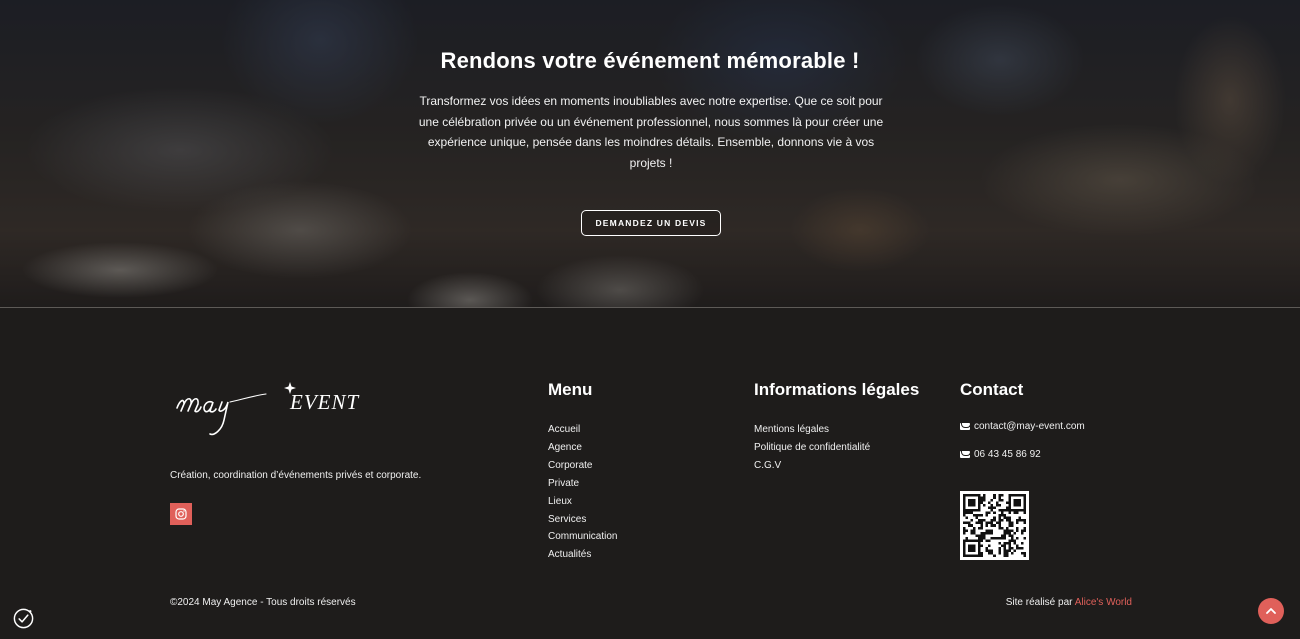 This screenshot has height=639, width=1300. What do you see at coordinates (582, 537) in the screenshot?
I see `menu-link-communication: Communication` at bounding box center [582, 537].